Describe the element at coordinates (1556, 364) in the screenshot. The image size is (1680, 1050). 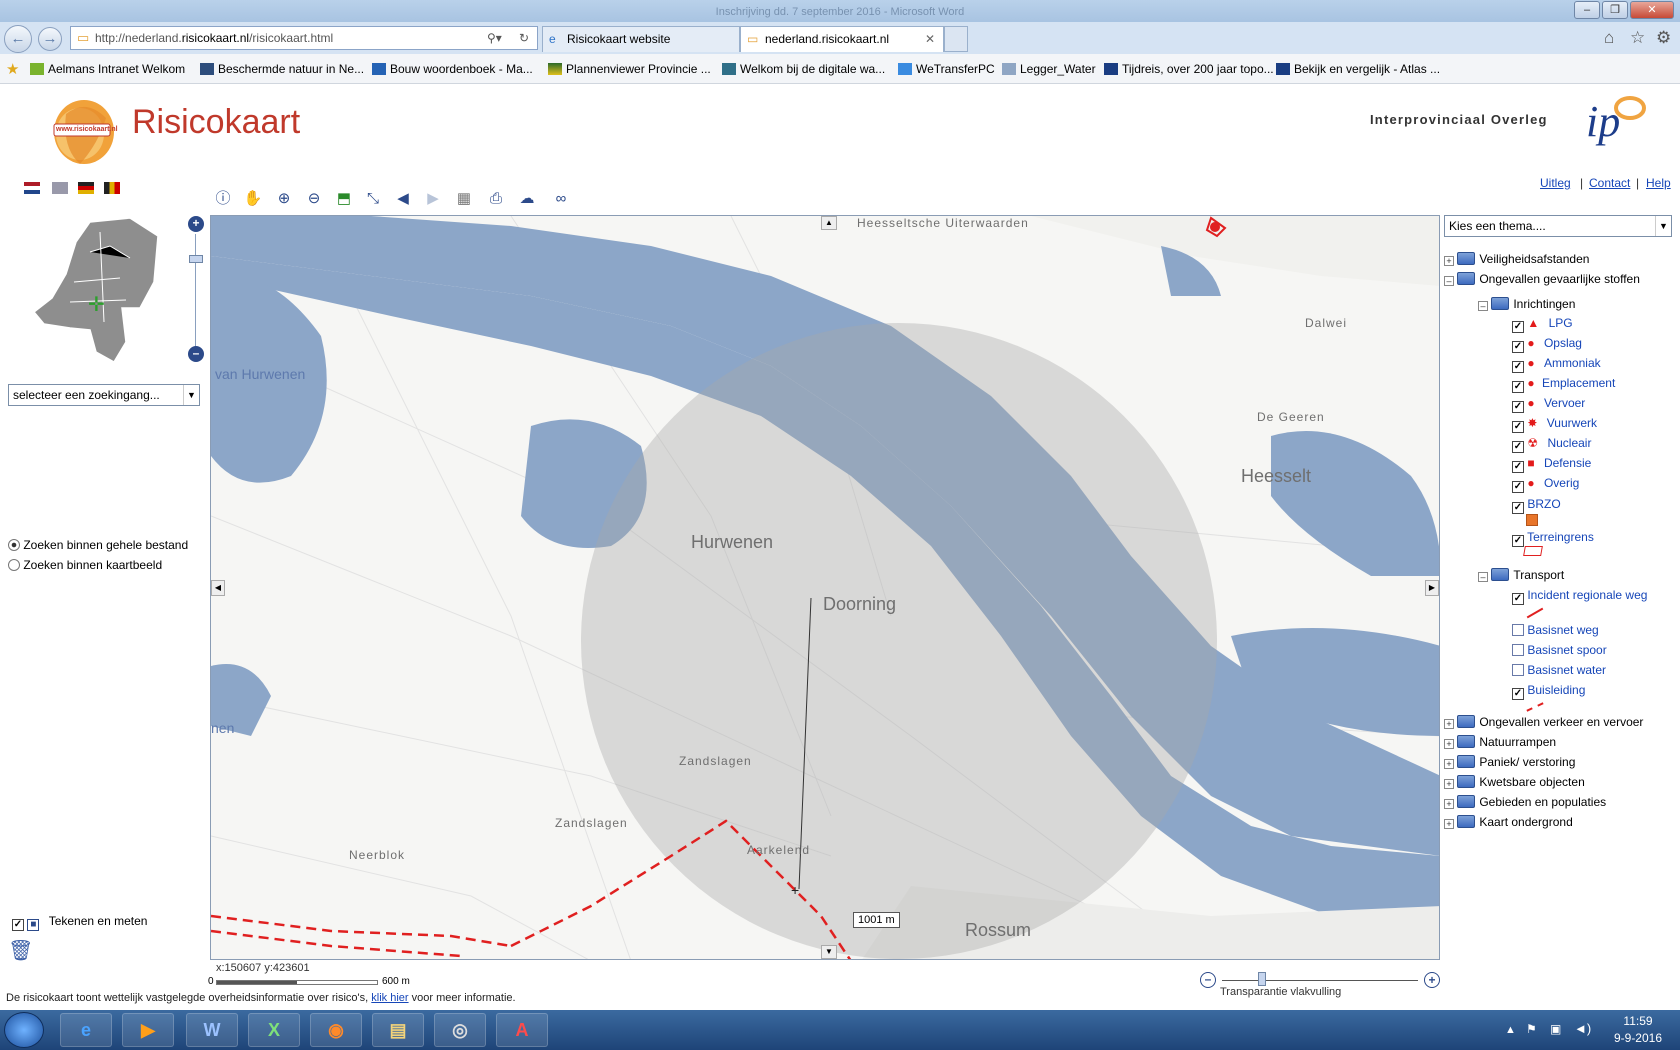
I see `legend-item-ammoniak: ✓ ● Ammoniak` at that location.